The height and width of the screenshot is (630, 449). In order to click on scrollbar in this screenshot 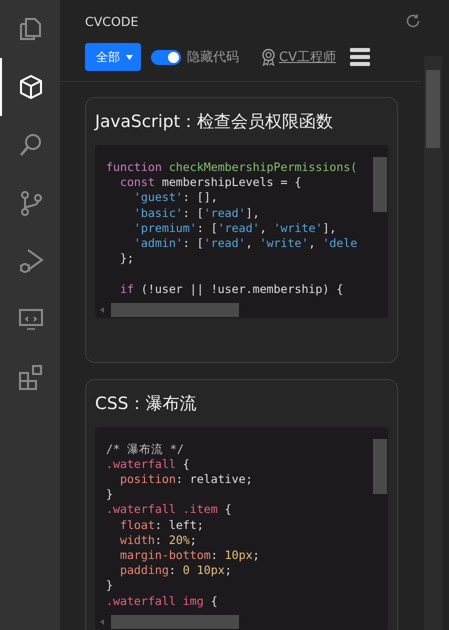, I will do `click(433, 343)`.